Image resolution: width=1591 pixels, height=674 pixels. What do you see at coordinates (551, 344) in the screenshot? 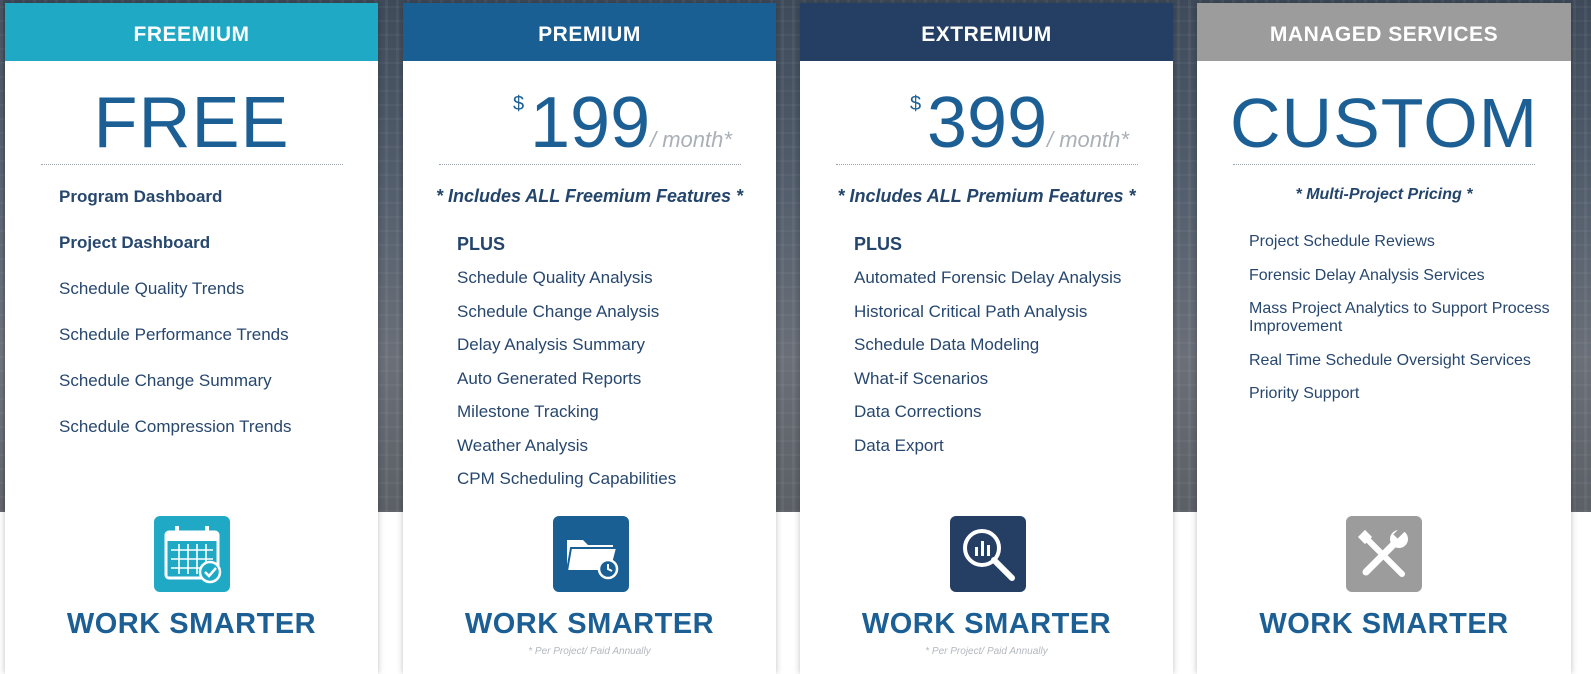
I see `feature-item: Delay Analysis Summary` at bounding box center [551, 344].